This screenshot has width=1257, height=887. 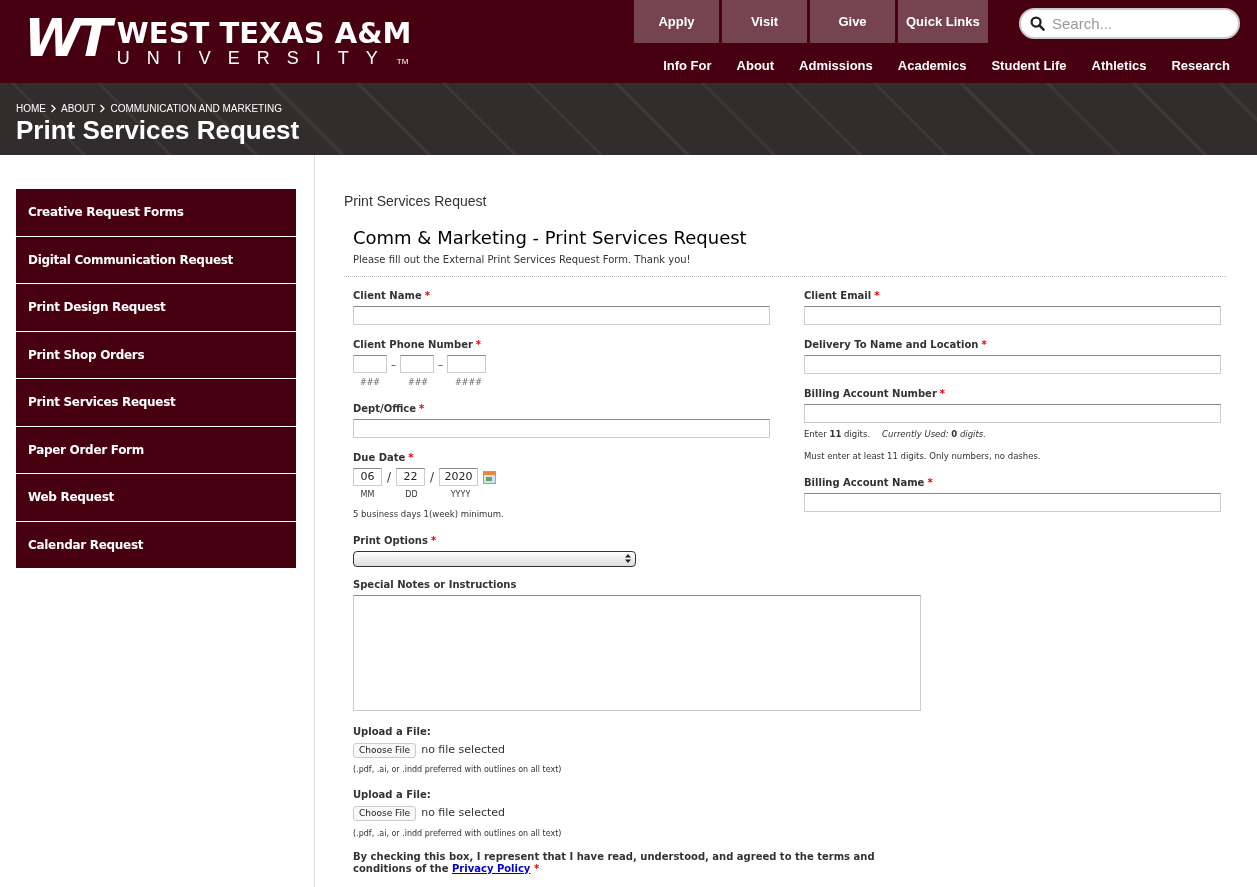 I want to click on breadcrumb-link: ABOUT, so click(x=78, y=108).